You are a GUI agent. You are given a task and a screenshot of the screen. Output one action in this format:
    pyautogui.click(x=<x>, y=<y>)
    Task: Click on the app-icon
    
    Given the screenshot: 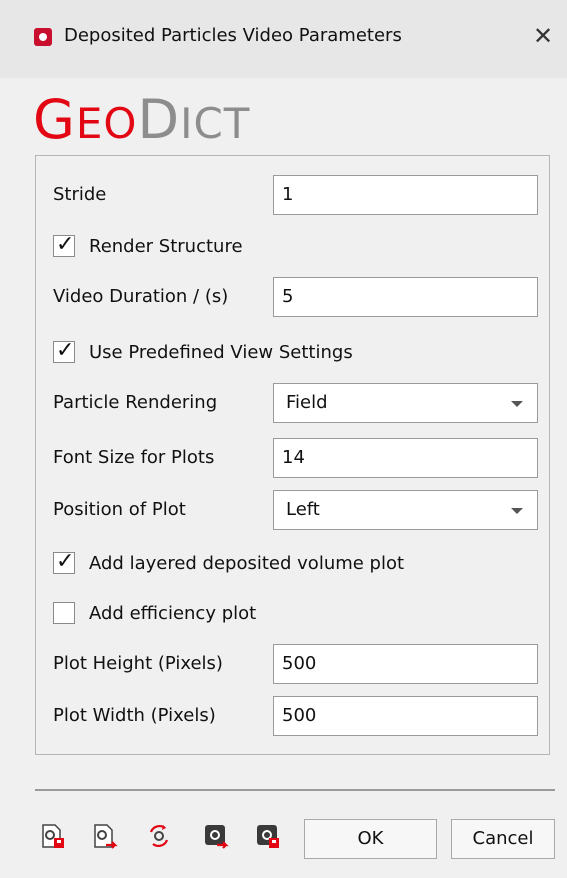 What is the action you would take?
    pyautogui.click(x=43, y=37)
    